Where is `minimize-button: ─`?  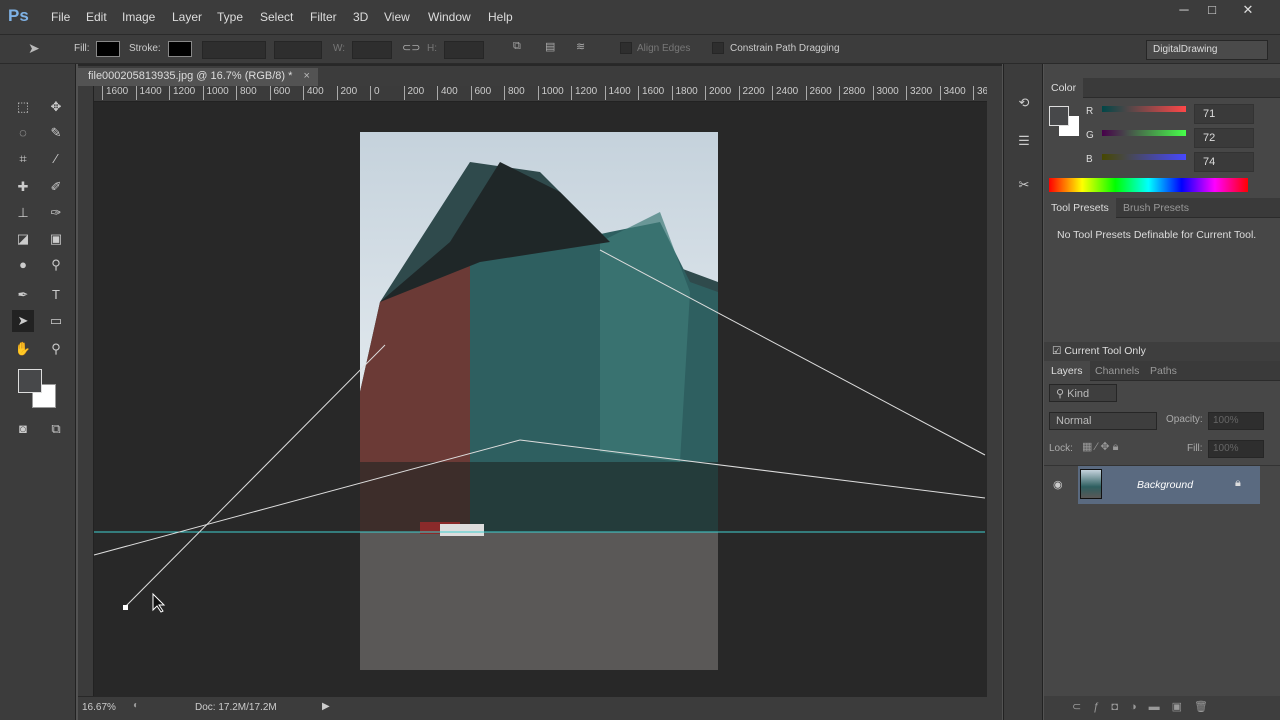
minimize-button: ─ is located at coordinates (1184, 11).